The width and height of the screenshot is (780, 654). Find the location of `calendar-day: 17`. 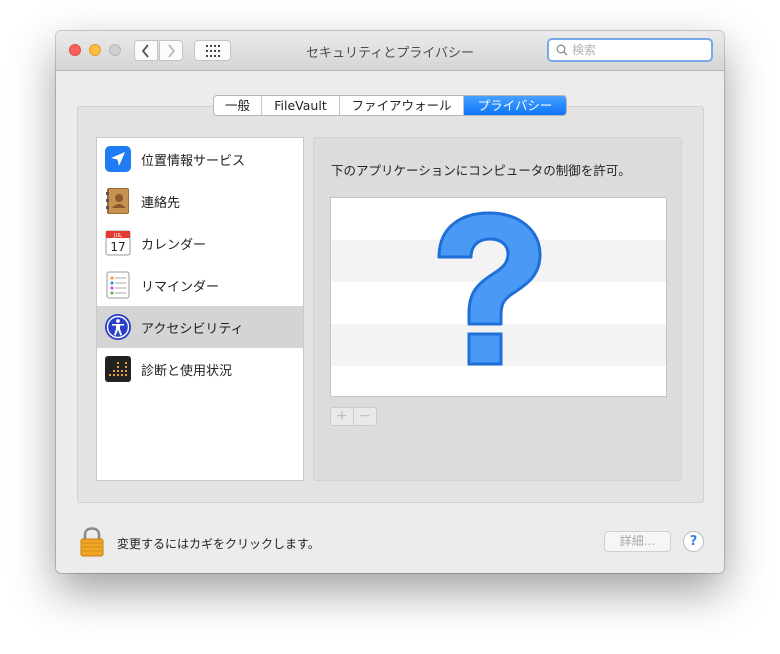

calendar-day: 17 is located at coordinates (117, 247).